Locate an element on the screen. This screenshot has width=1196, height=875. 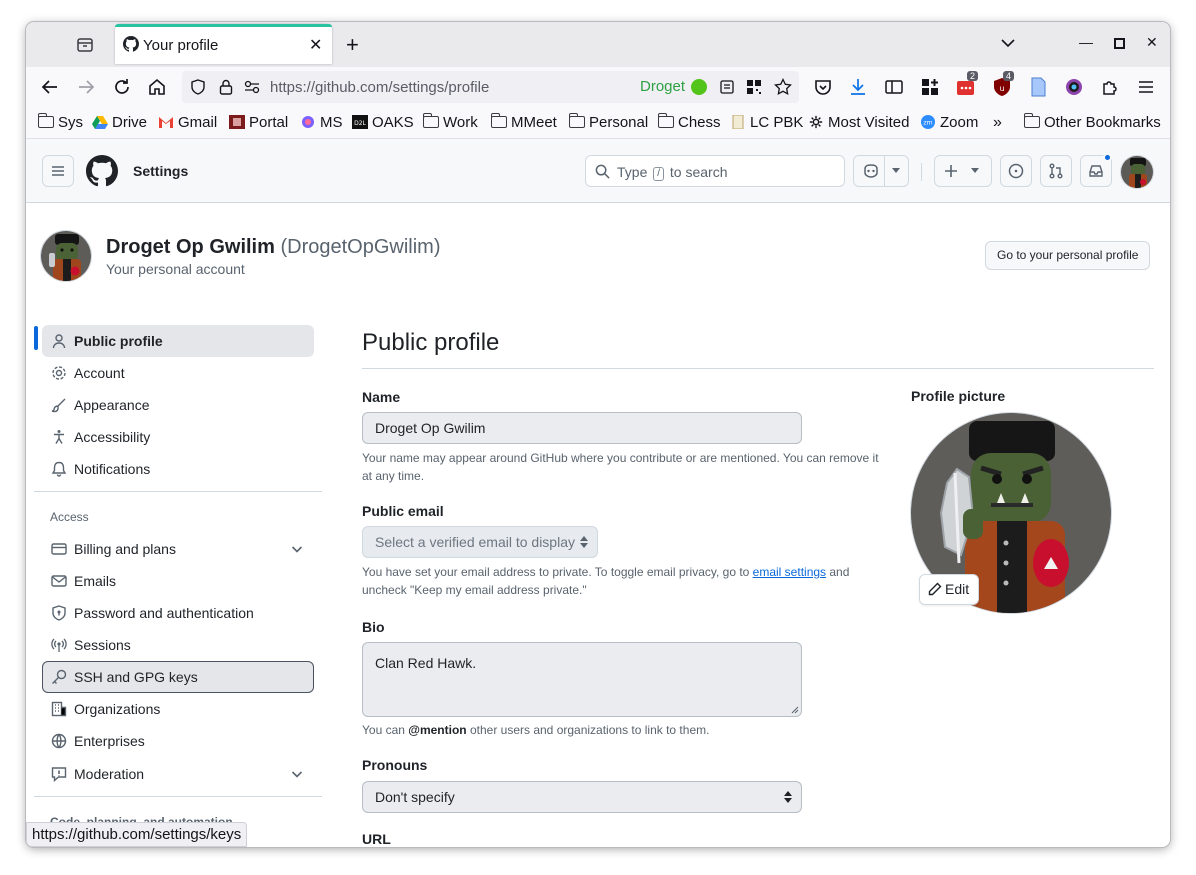
tracking-shield-icon is located at coordinates (198, 87).